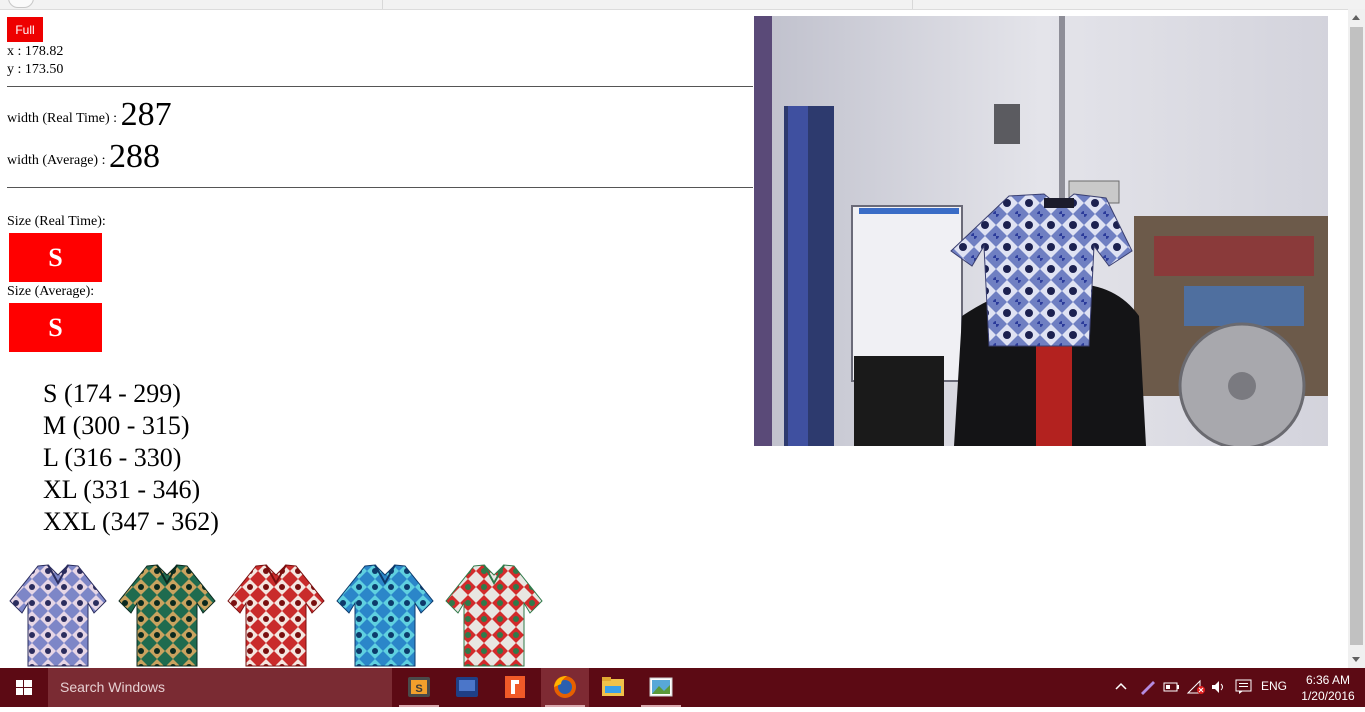 The image size is (1365, 712). I want to click on svg-text: S, so click(418, 689).